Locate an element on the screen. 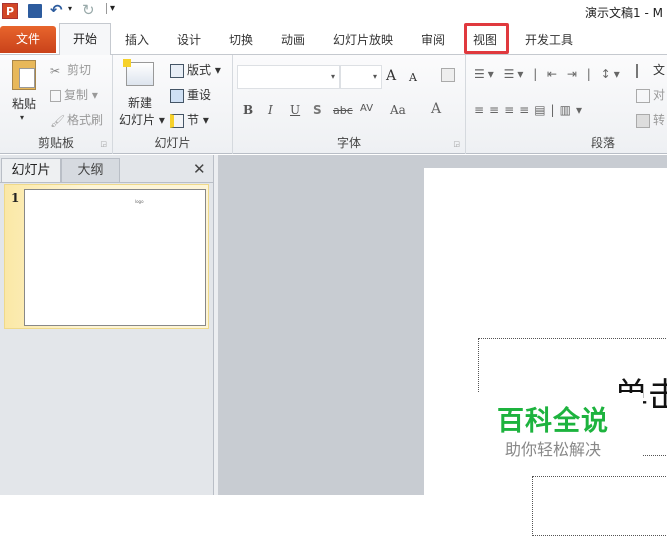  change-case-button: Aa is located at coordinates (398, 110).